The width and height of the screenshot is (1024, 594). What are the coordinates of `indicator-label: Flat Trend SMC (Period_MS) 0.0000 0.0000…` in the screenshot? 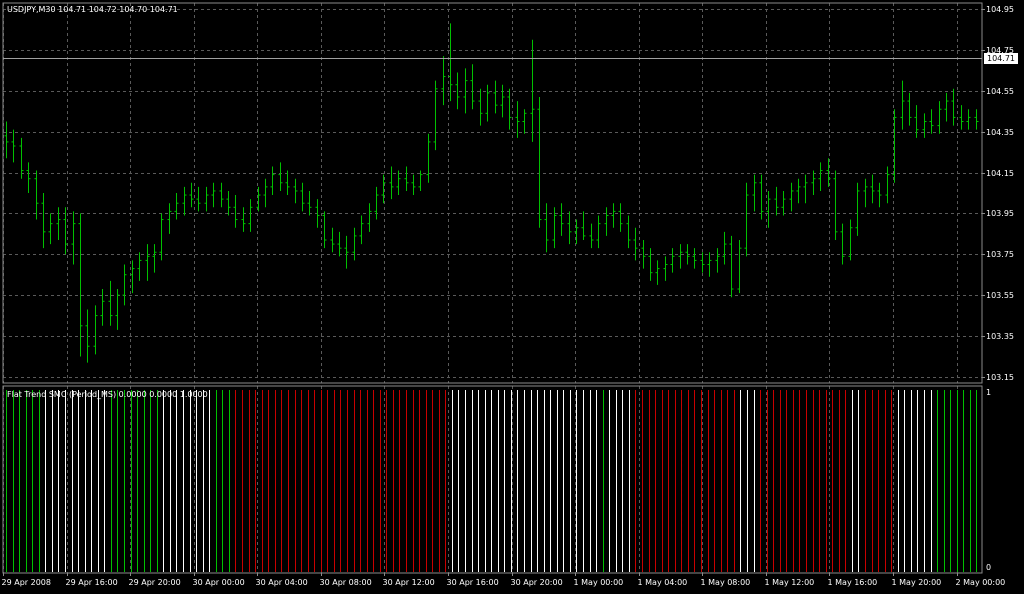 It's located at (107, 394).